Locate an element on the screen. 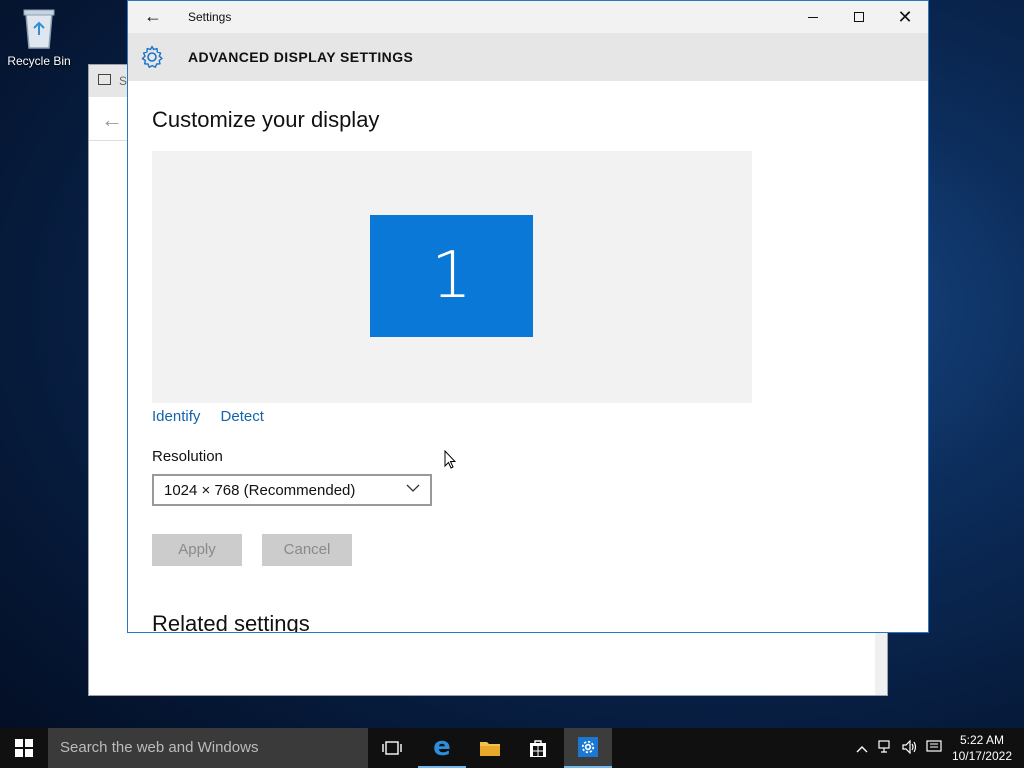 This screenshot has height=768, width=1024. resolution-value: 1024 × 768 (Recommended) is located at coordinates (260, 490).